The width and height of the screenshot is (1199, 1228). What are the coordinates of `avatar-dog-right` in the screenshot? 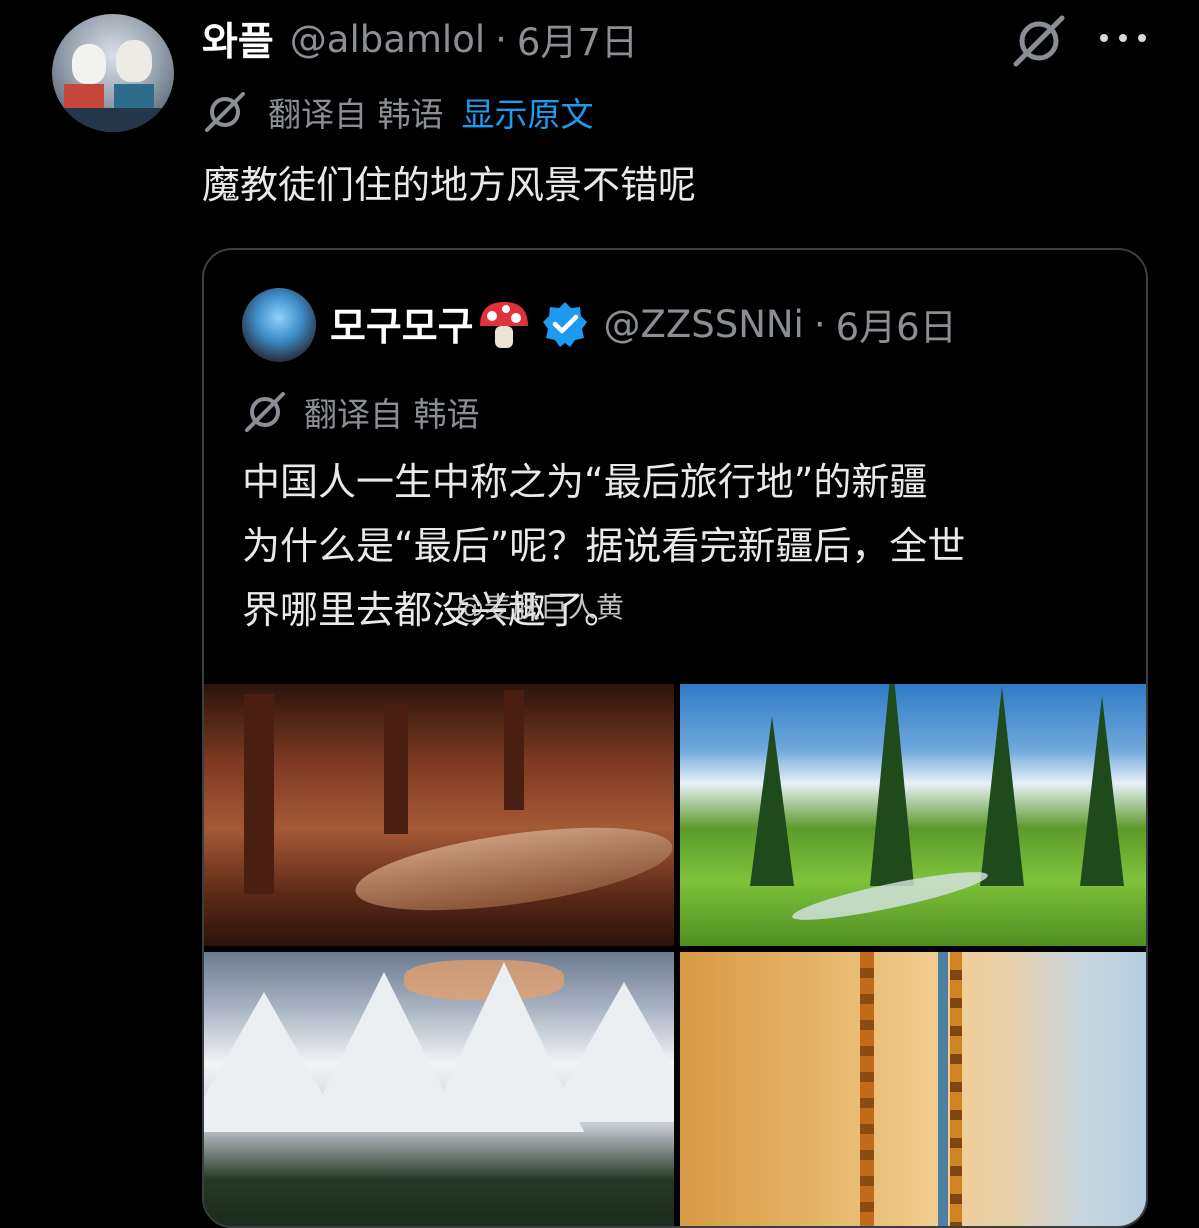 It's located at (134, 61).